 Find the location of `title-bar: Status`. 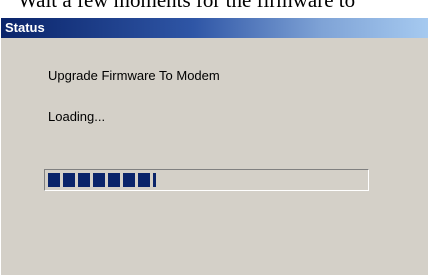

title-bar: Status is located at coordinates (214, 28).